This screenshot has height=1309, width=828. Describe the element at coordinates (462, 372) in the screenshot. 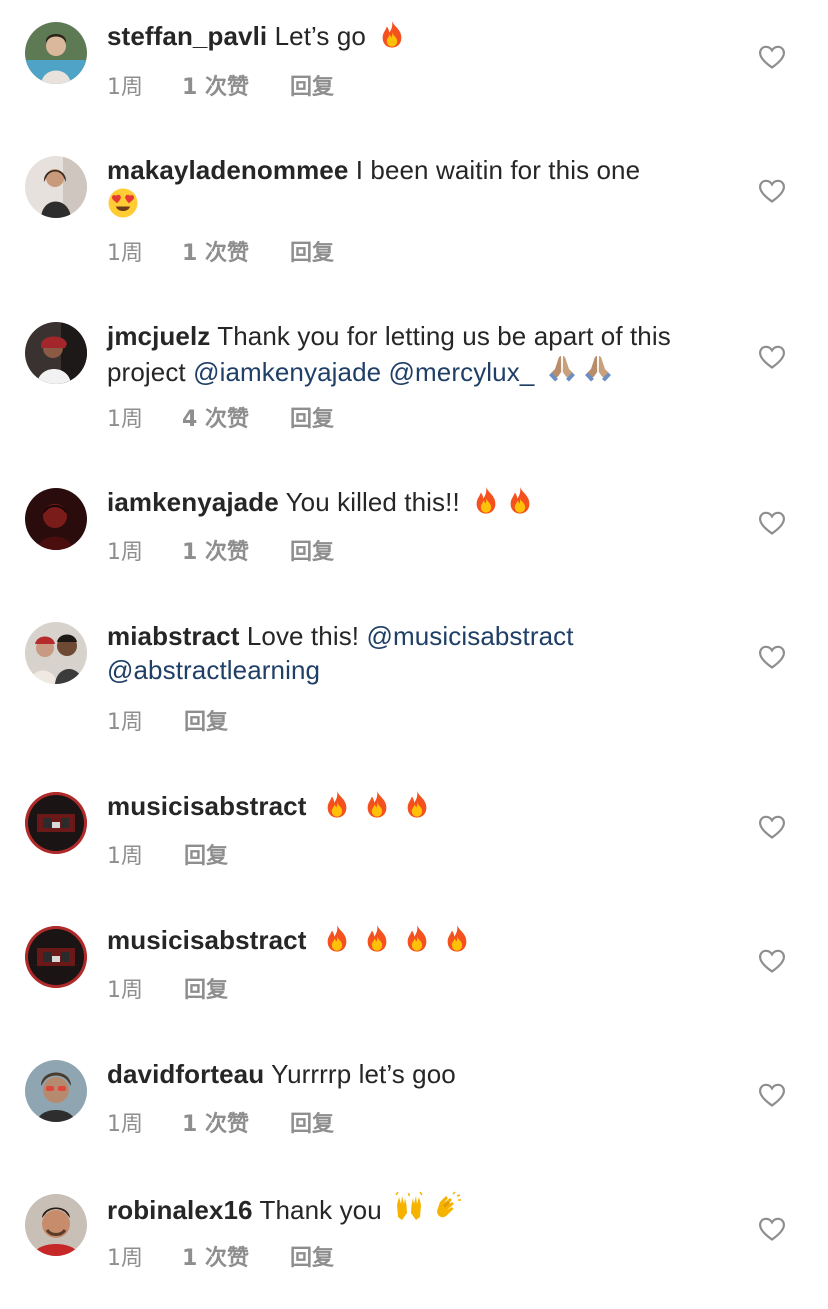

I see `mention-link: @mercylux_` at that location.